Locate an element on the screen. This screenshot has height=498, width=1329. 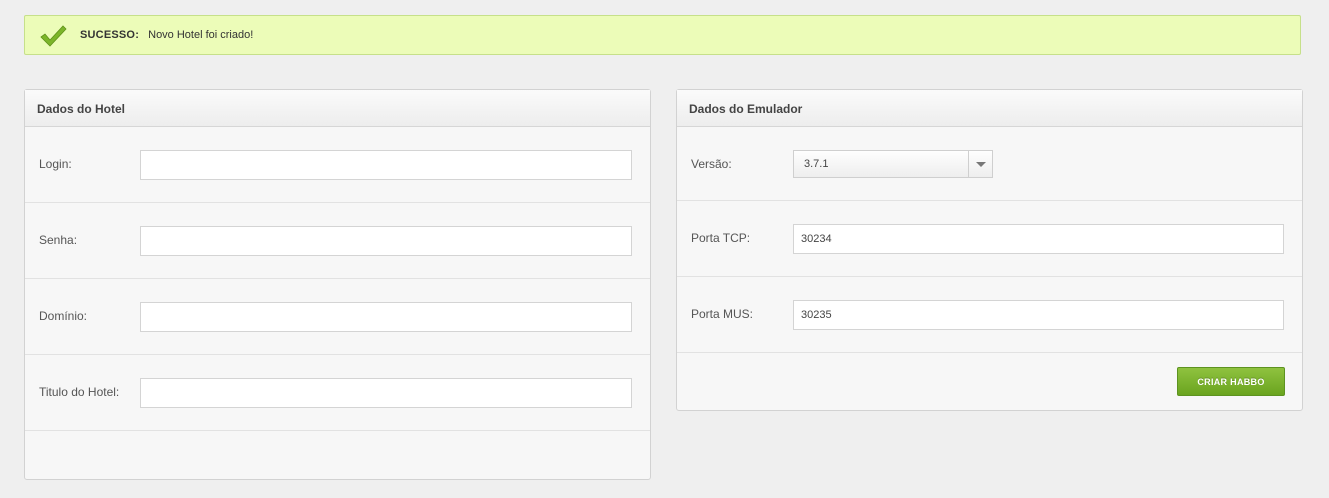
login-row: Login: is located at coordinates (337, 165).